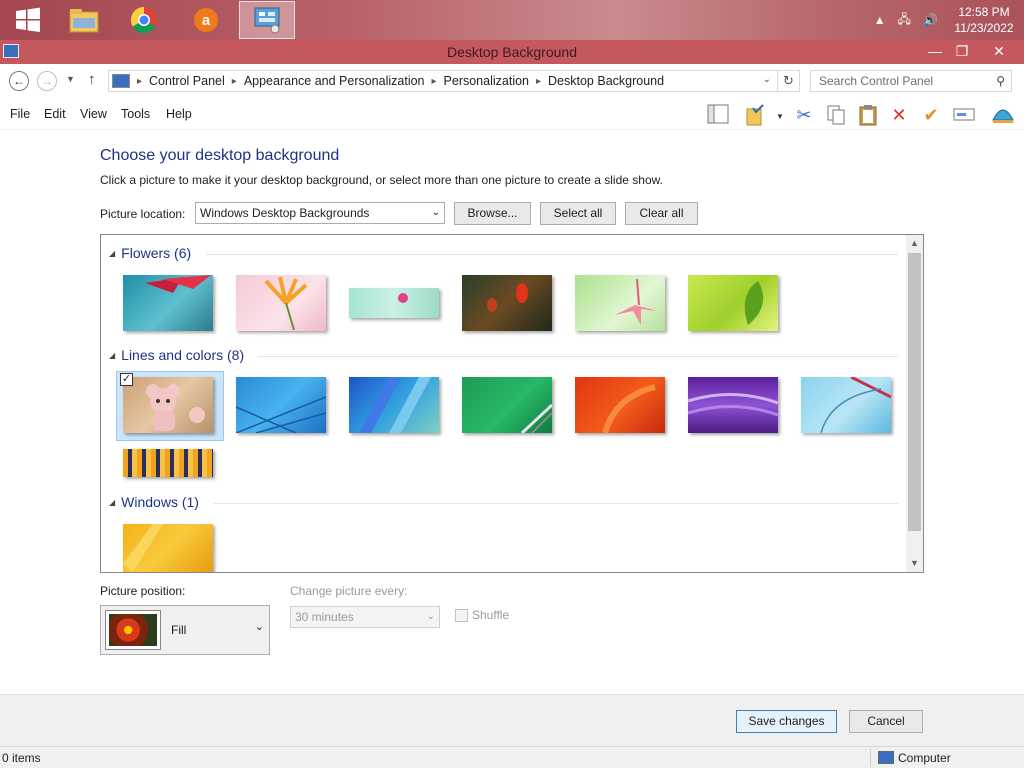 The height and width of the screenshot is (768, 1024). Describe the element at coordinates (334, 81) in the screenshot. I see `breadcrumb-appearance: Appearance and Personalization` at that location.